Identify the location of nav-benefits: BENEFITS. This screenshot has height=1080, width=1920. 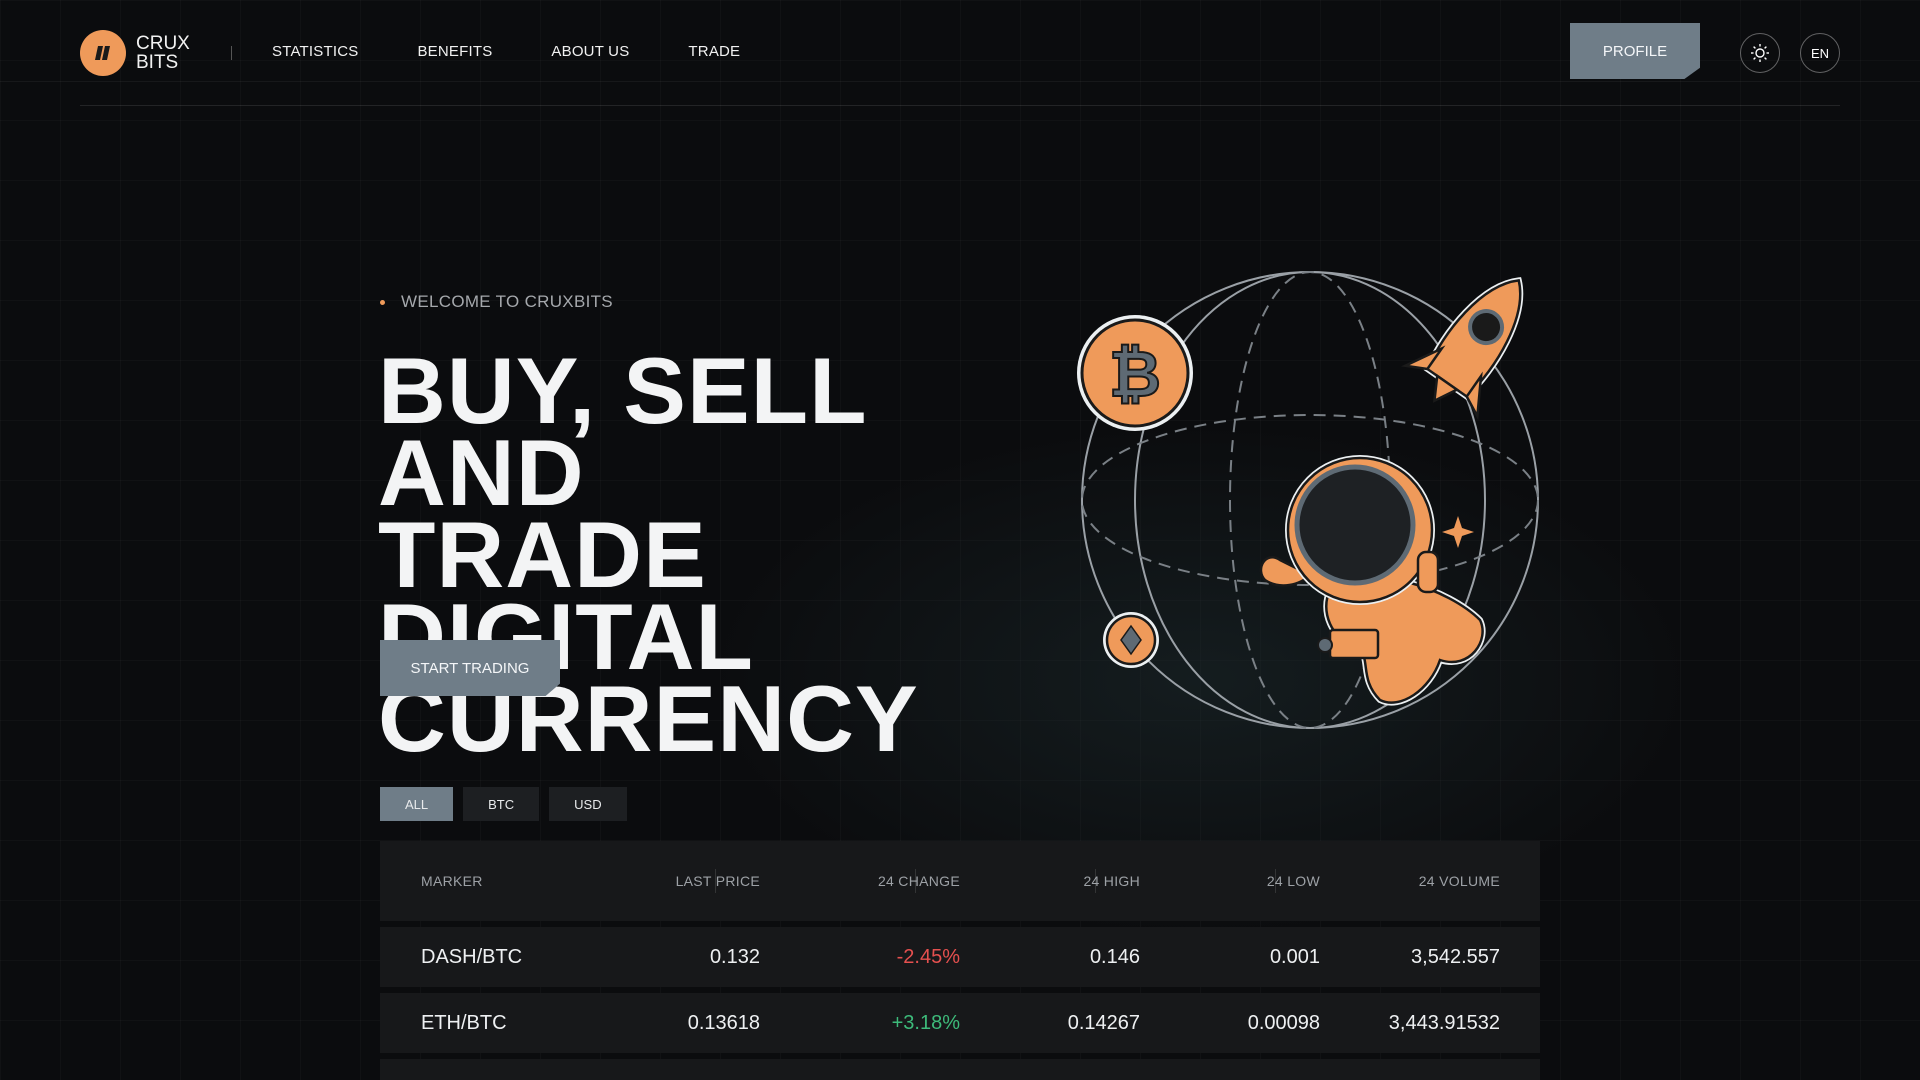
(454, 51).